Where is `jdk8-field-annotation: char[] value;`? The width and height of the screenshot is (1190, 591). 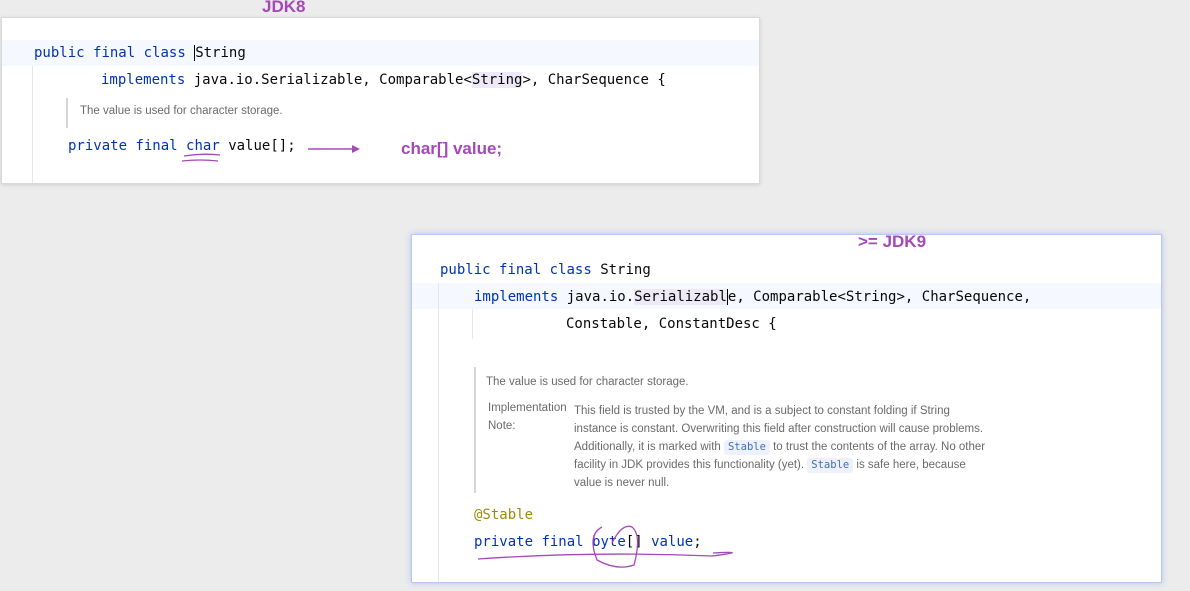 jdk8-field-annotation: char[] value; is located at coordinates (452, 148).